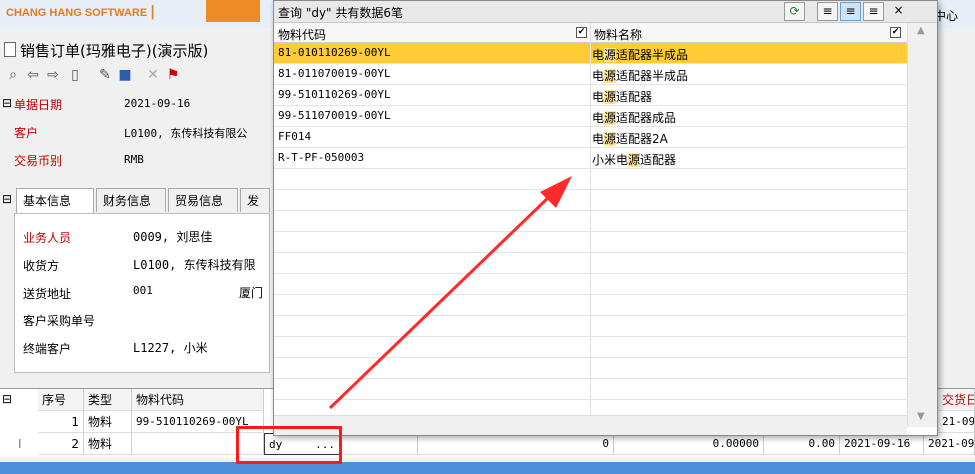 The width and height of the screenshot is (975, 474). What do you see at coordinates (7, 103) in the screenshot?
I see `collapse-toggle-icon: ⊟` at bounding box center [7, 103].